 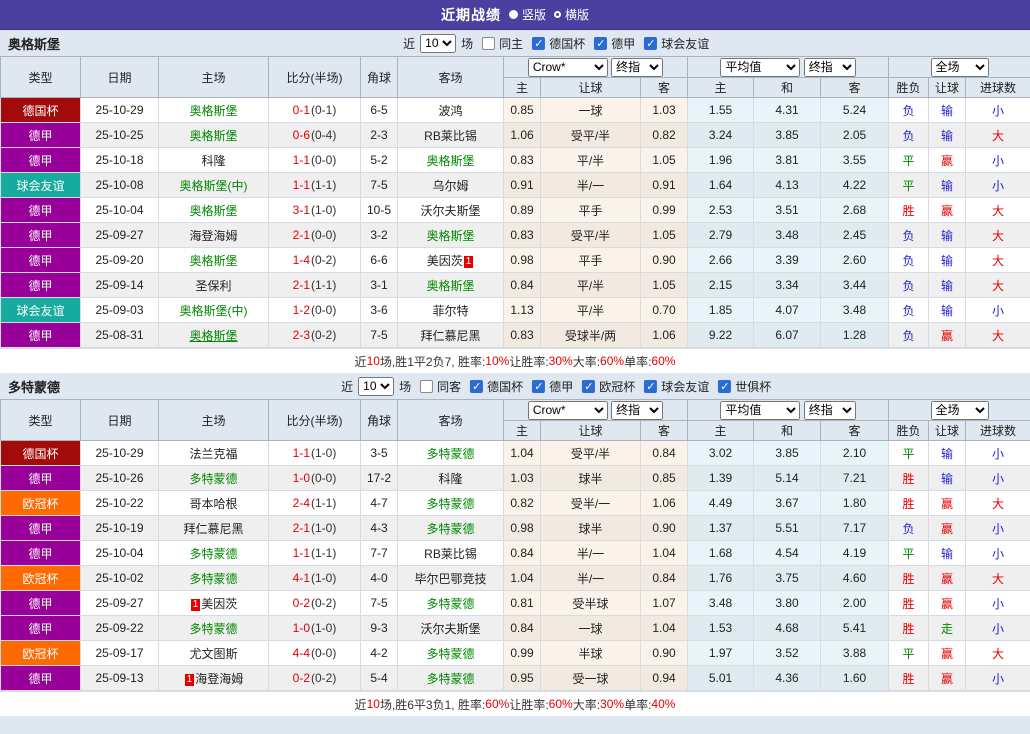 What do you see at coordinates (522, 310) in the screenshot?
I see `handicap-home-odds: 1.13` at bounding box center [522, 310].